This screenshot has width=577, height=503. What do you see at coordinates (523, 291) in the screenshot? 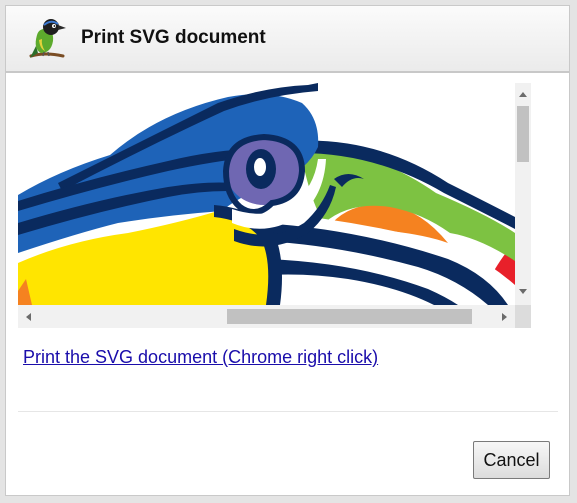
I see `scroll-down-arrow-icon` at bounding box center [523, 291].